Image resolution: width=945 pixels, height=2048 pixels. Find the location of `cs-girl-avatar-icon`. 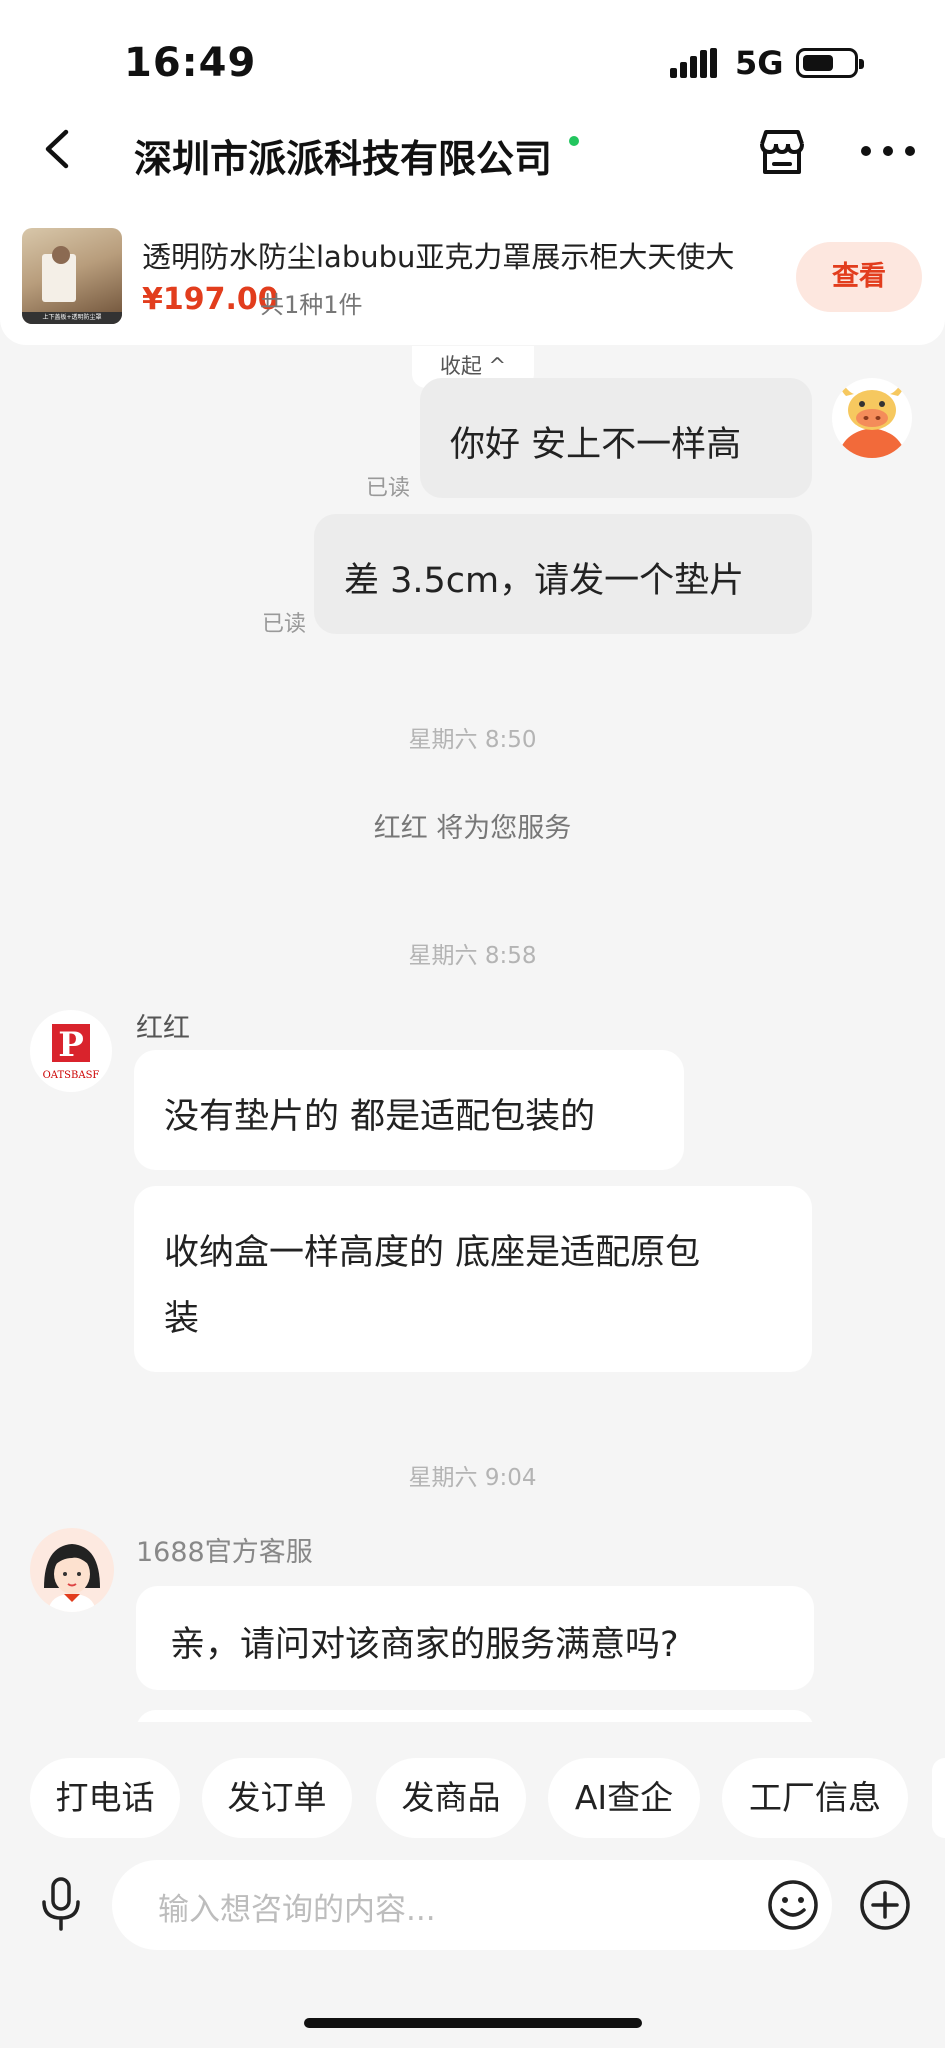

cs-girl-avatar-icon is located at coordinates (72, 1578).